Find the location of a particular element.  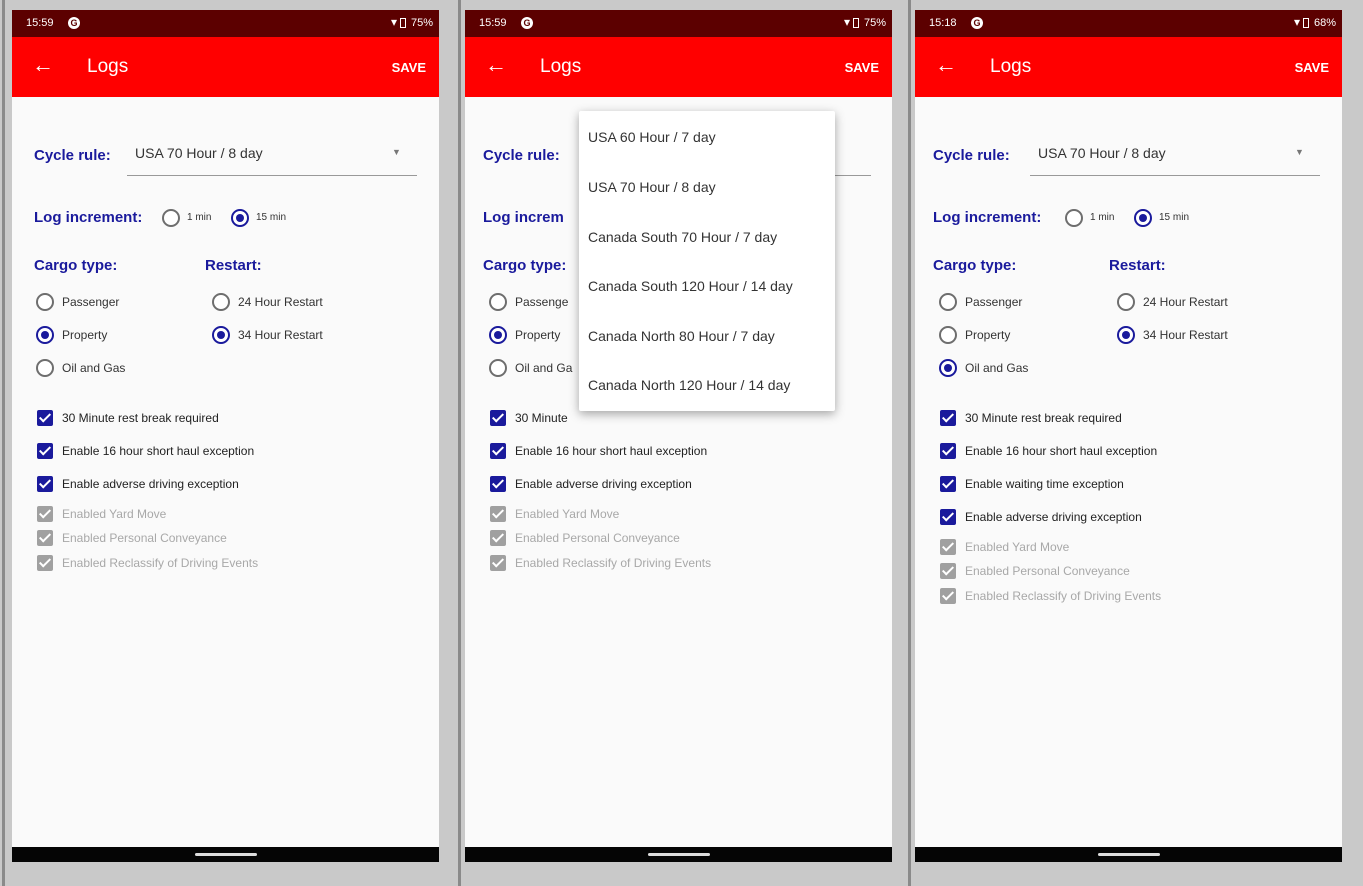

checkbox-label: Enable waiting time exception is located at coordinates (1044, 484).